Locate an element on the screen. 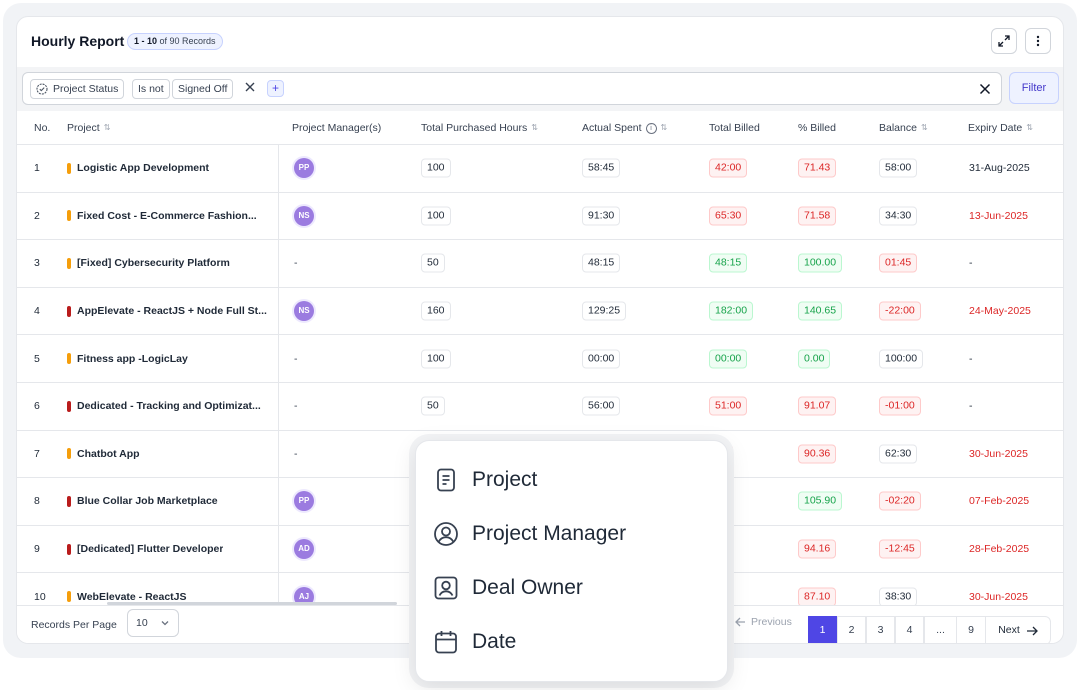  records-badge: 1 - 10 of 90 Records is located at coordinates (175, 41).